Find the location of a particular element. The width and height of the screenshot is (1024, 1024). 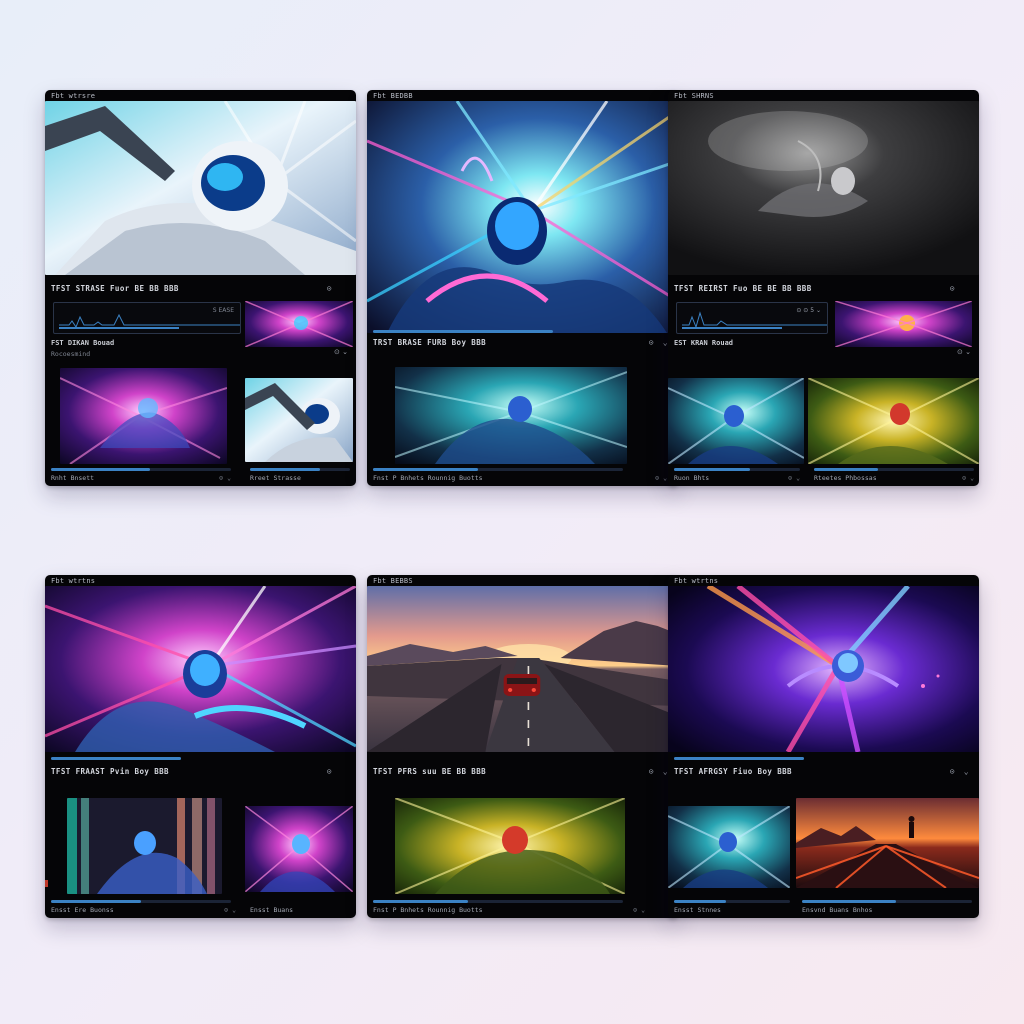

thumbnail-blue-figure is located at coordinates (729, 847).